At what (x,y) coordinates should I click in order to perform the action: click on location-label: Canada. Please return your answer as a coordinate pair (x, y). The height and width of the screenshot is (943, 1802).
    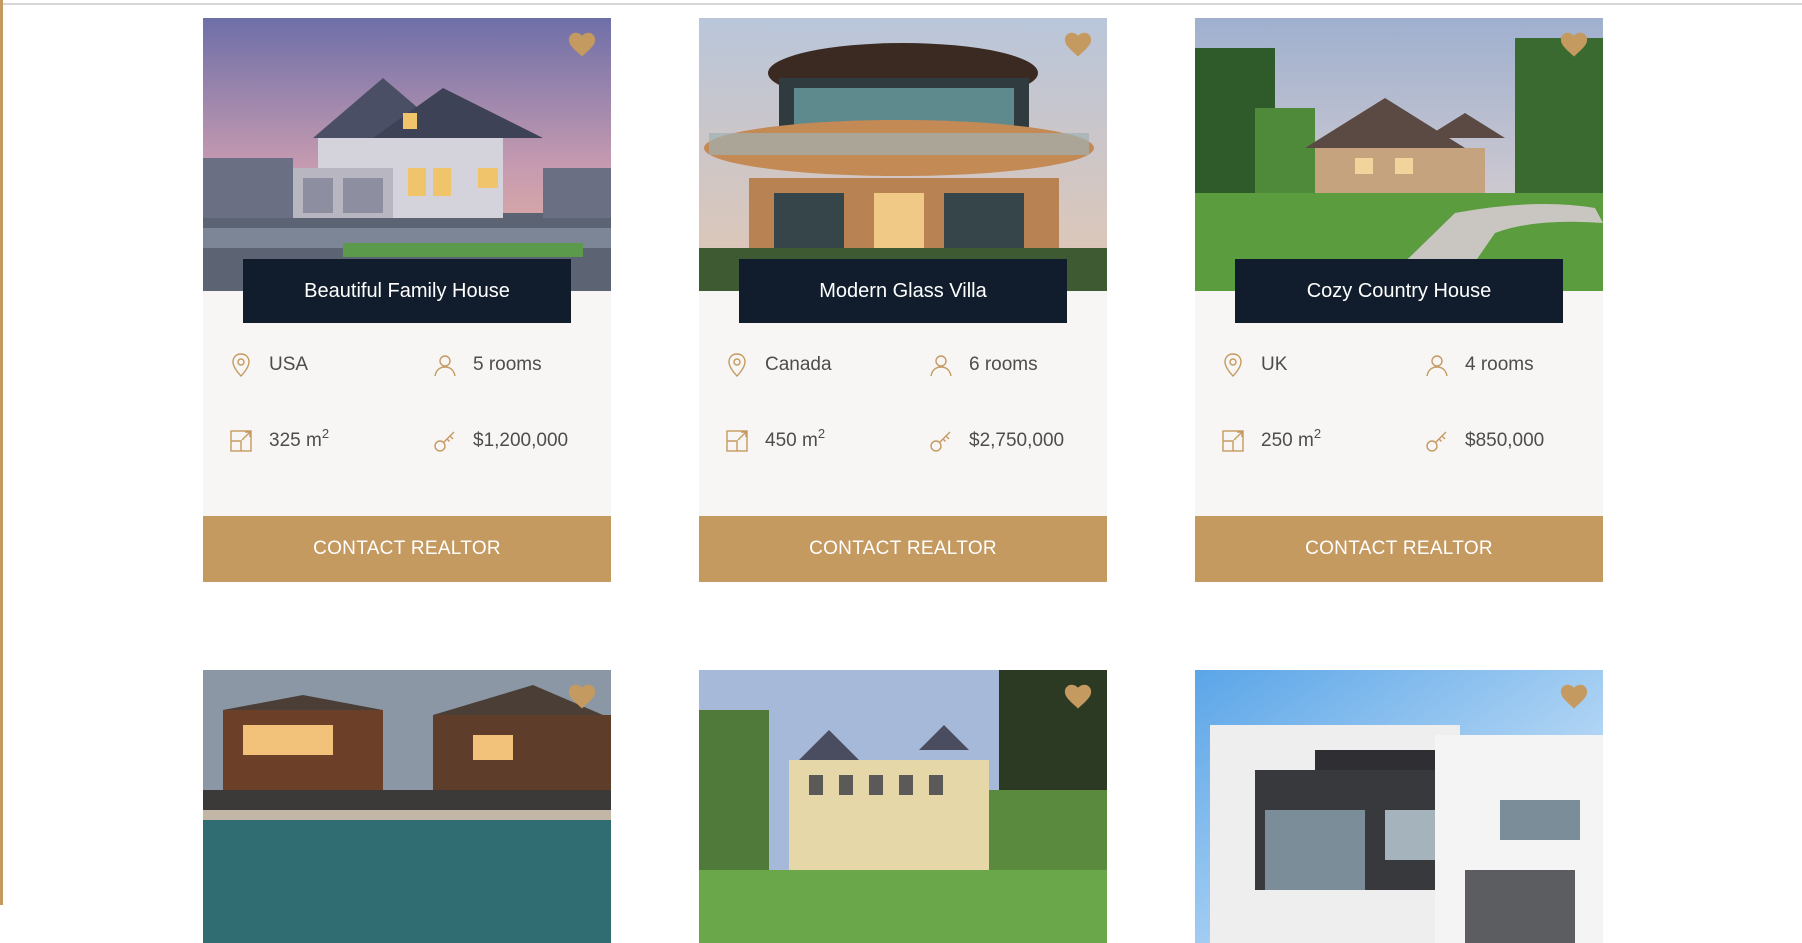
    Looking at the image, I should click on (798, 364).